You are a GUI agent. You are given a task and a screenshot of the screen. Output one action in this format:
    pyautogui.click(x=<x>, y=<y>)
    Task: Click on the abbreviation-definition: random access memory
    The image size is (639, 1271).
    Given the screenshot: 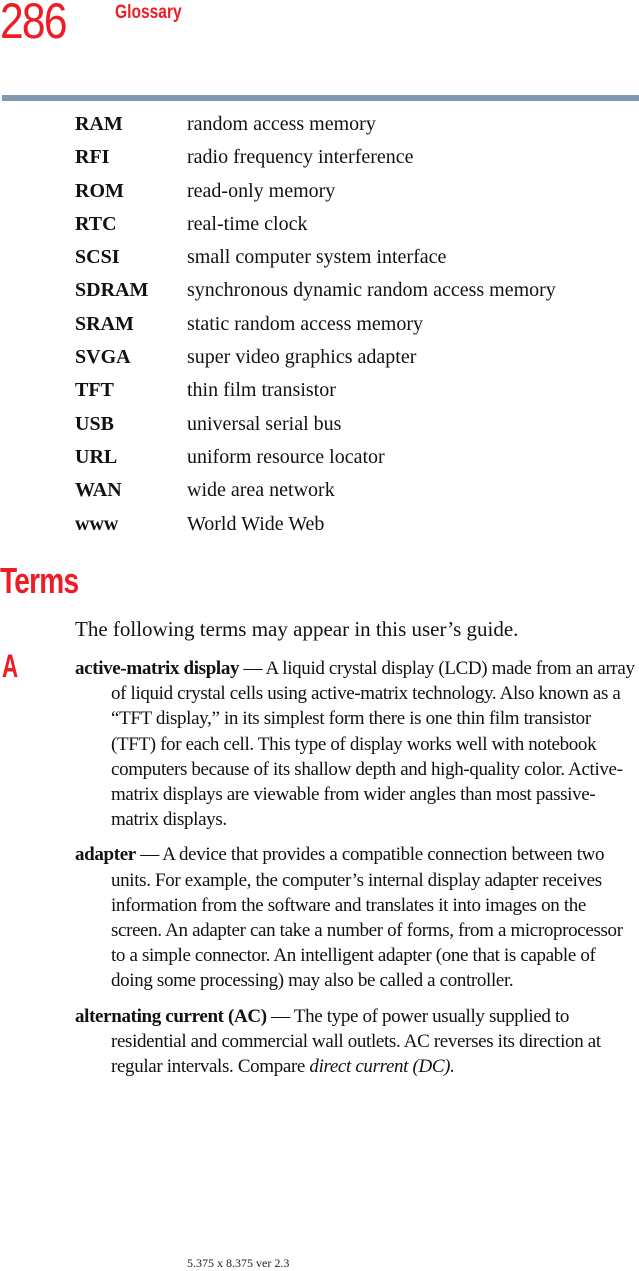 What is the action you would take?
    pyautogui.click(x=281, y=124)
    